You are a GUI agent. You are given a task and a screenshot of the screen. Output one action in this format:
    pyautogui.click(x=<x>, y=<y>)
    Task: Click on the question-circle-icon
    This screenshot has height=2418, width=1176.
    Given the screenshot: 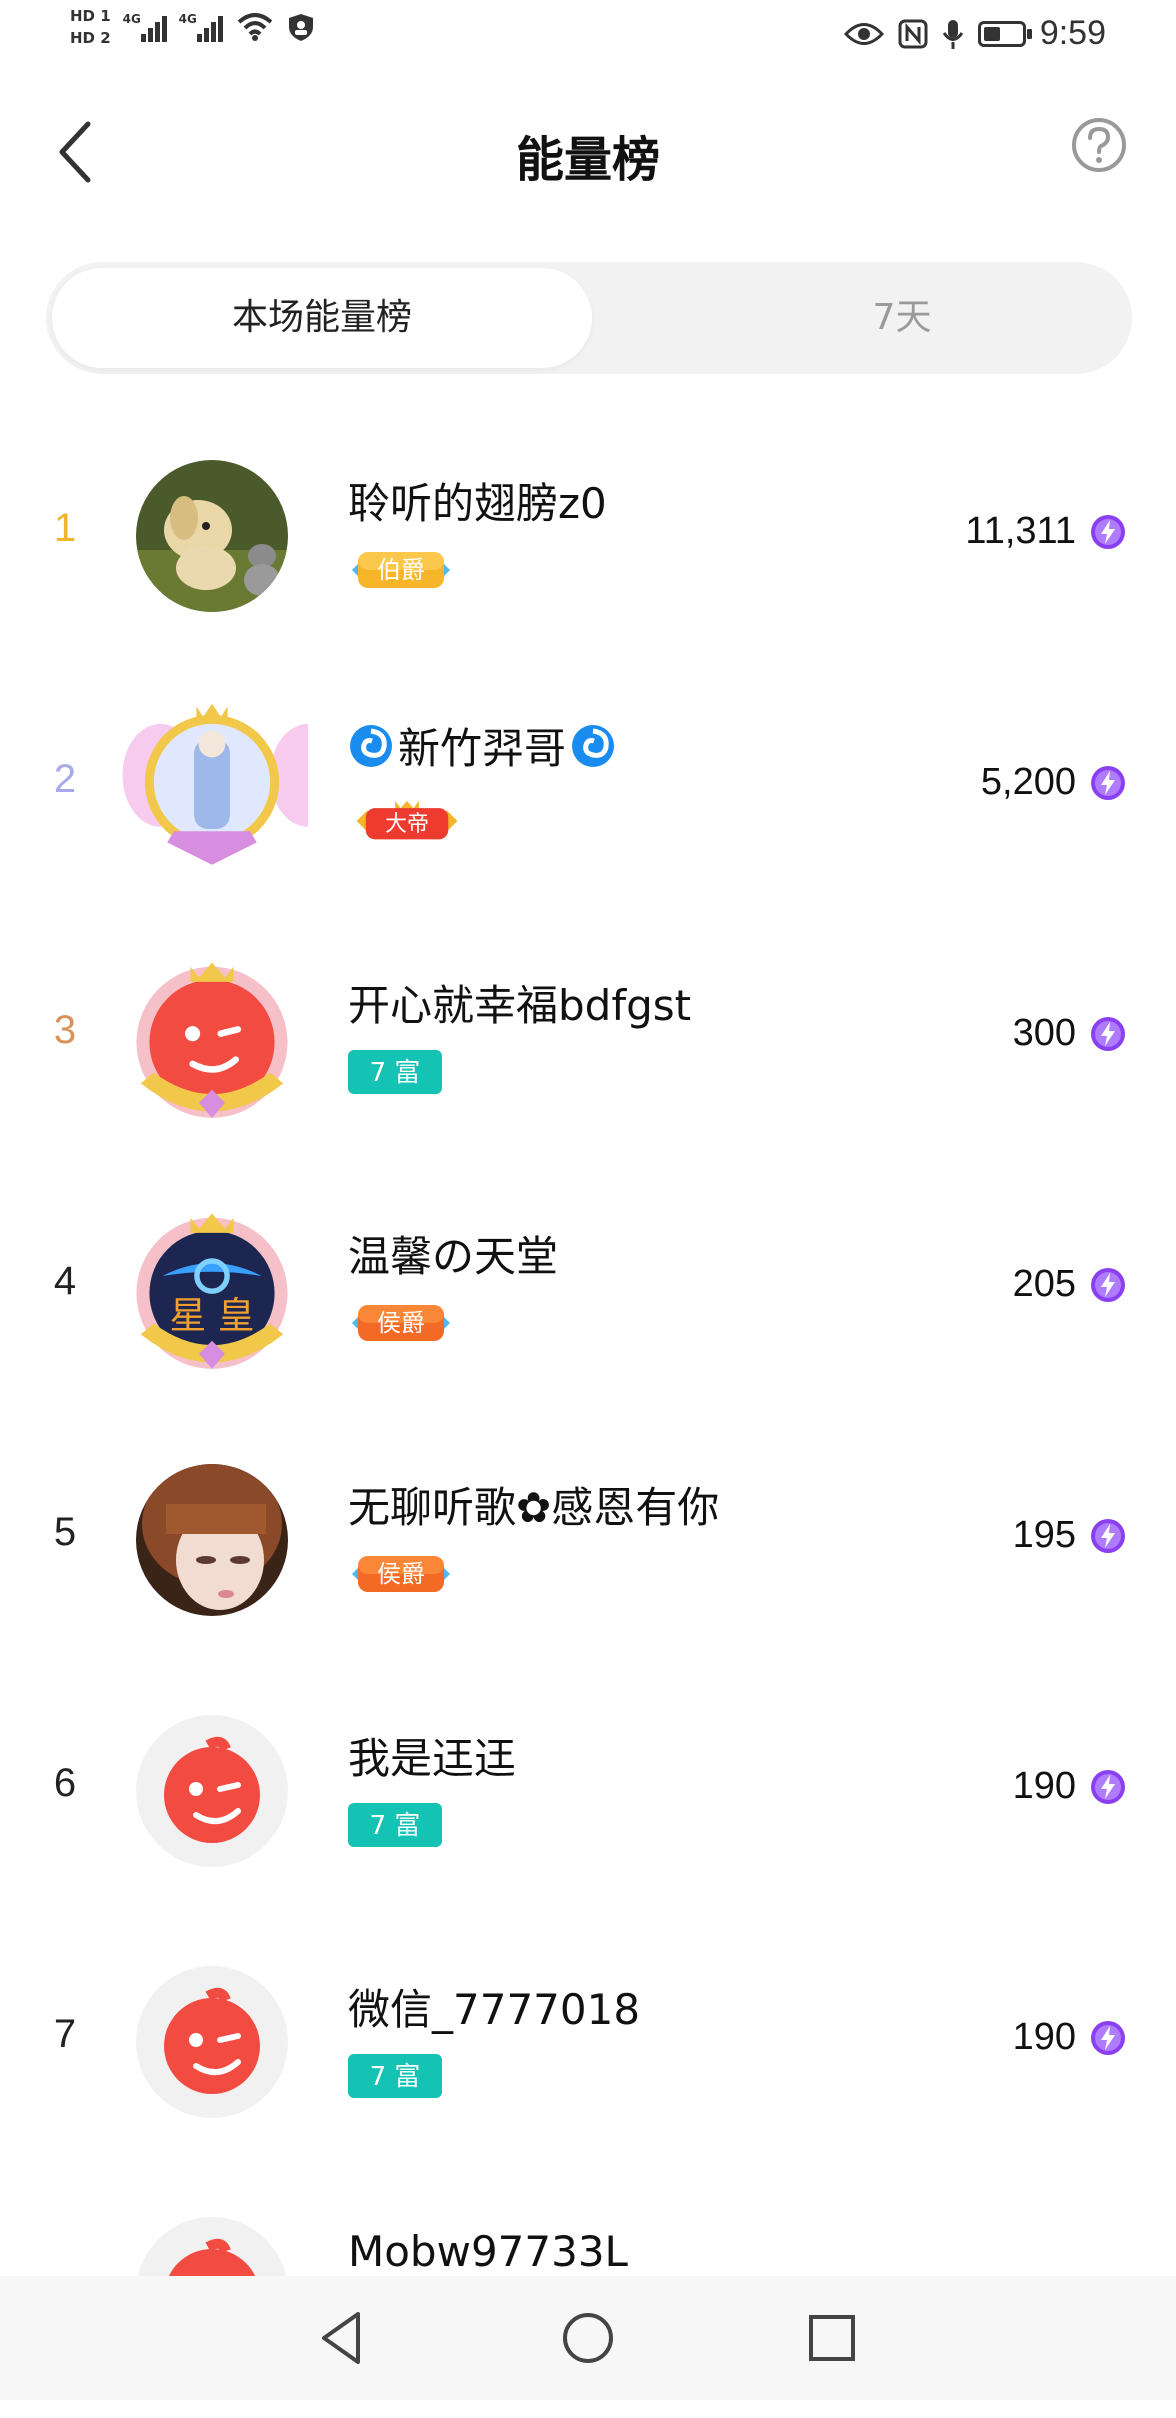 What is the action you would take?
    pyautogui.click(x=1099, y=145)
    